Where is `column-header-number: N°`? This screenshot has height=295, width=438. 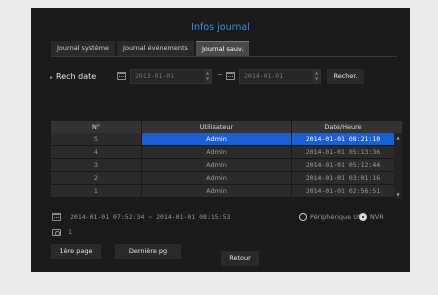 column-header-number: N° is located at coordinates (96, 127).